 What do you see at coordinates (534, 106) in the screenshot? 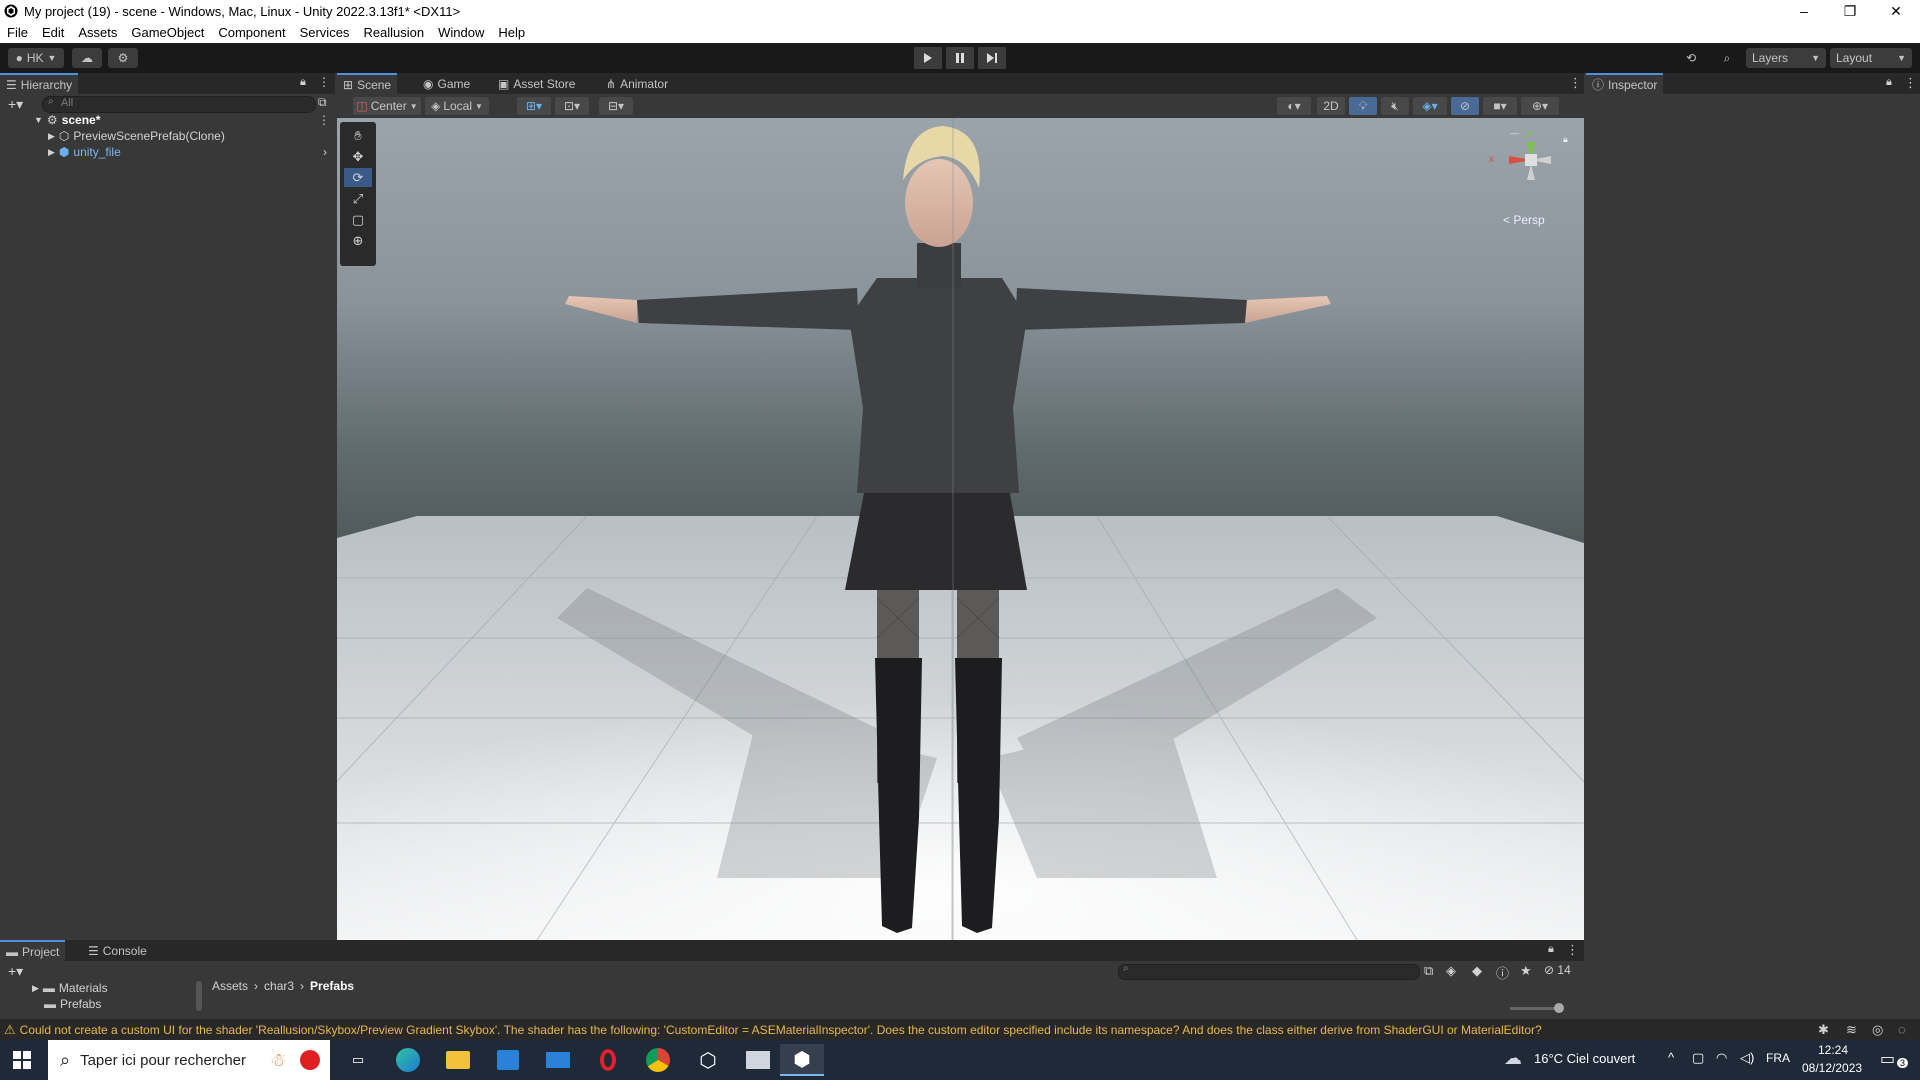
I see `grid-toggle: ⊞▾` at bounding box center [534, 106].